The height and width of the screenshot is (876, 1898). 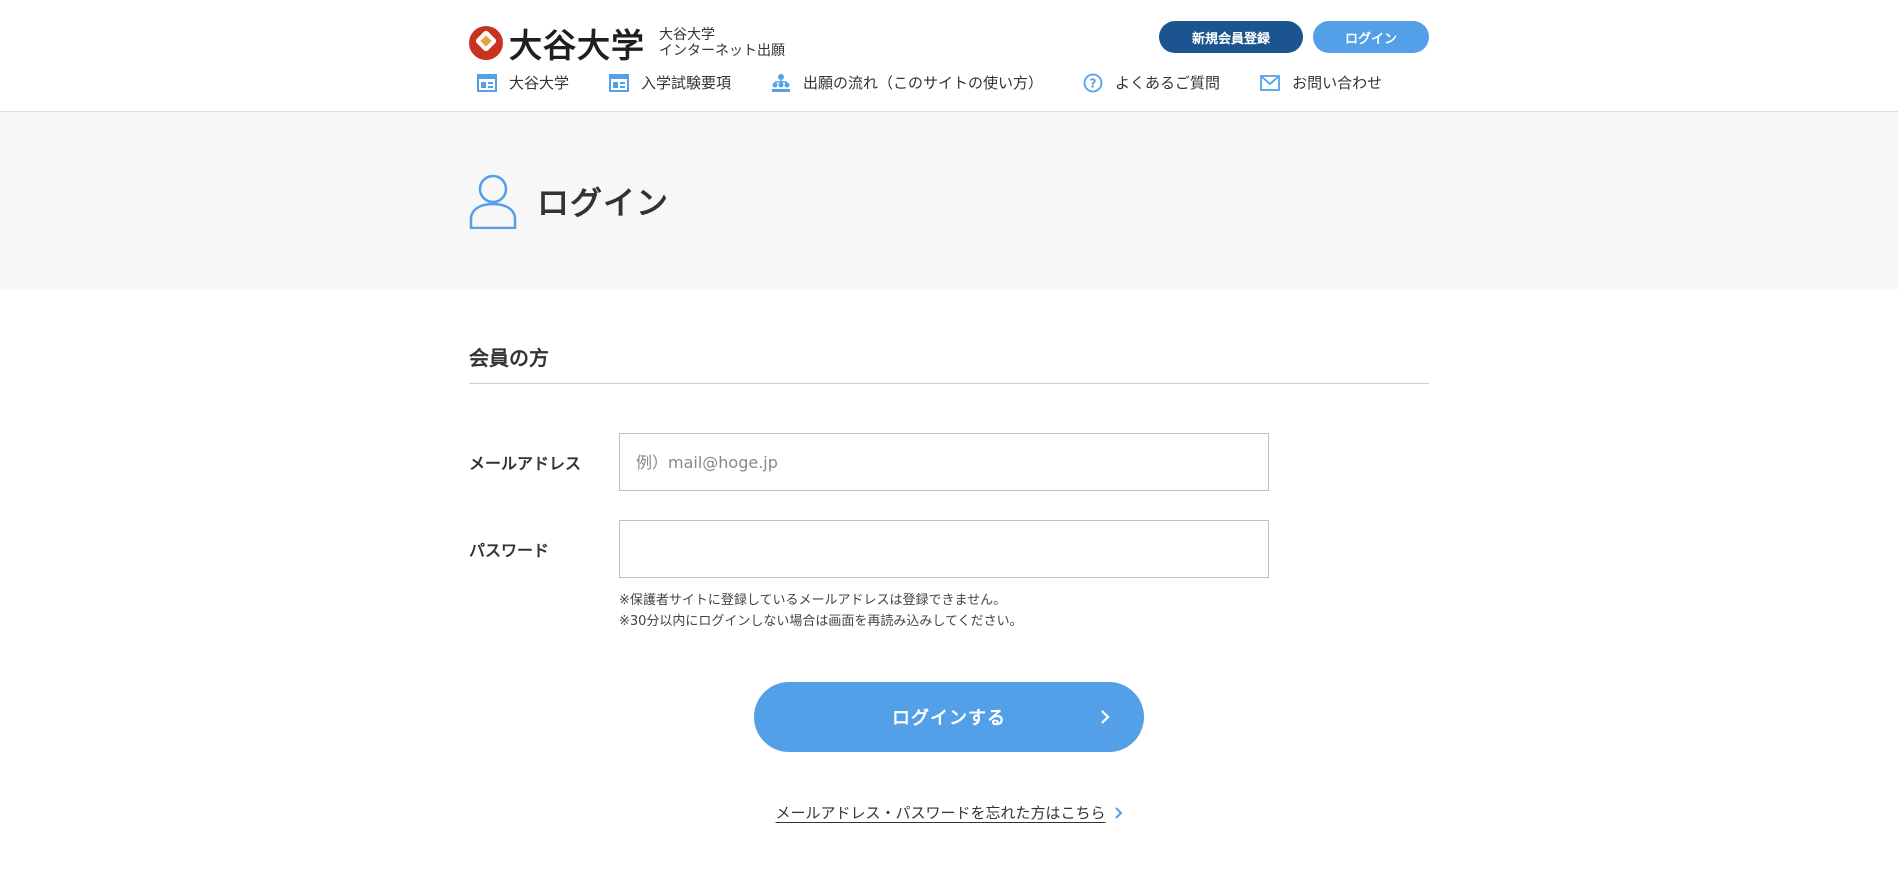 I want to click on page-title: ログイン, so click(x=603, y=203).